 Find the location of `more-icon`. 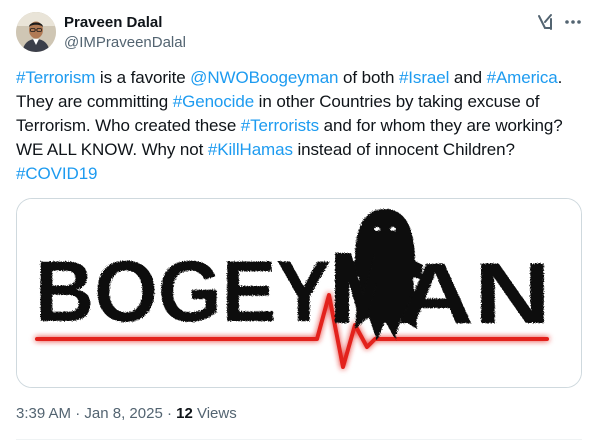

more-icon is located at coordinates (573, 22).